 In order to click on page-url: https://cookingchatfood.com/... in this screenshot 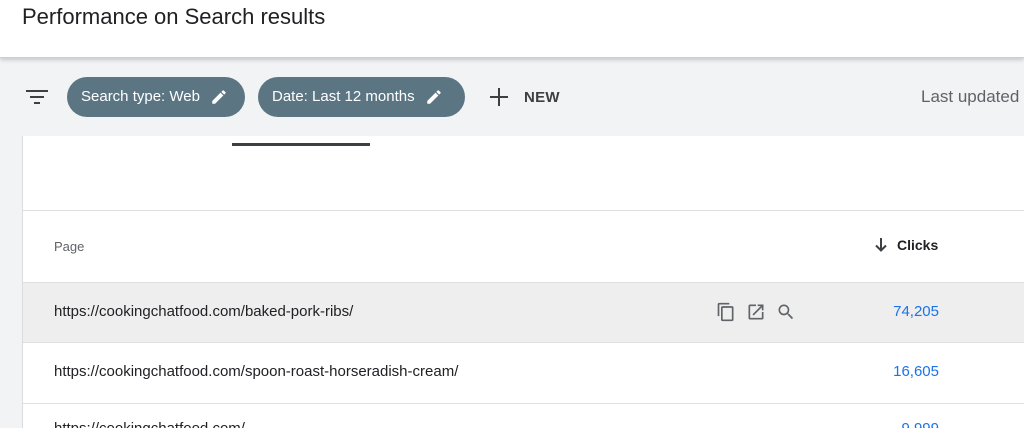, I will do `click(155, 424)`.